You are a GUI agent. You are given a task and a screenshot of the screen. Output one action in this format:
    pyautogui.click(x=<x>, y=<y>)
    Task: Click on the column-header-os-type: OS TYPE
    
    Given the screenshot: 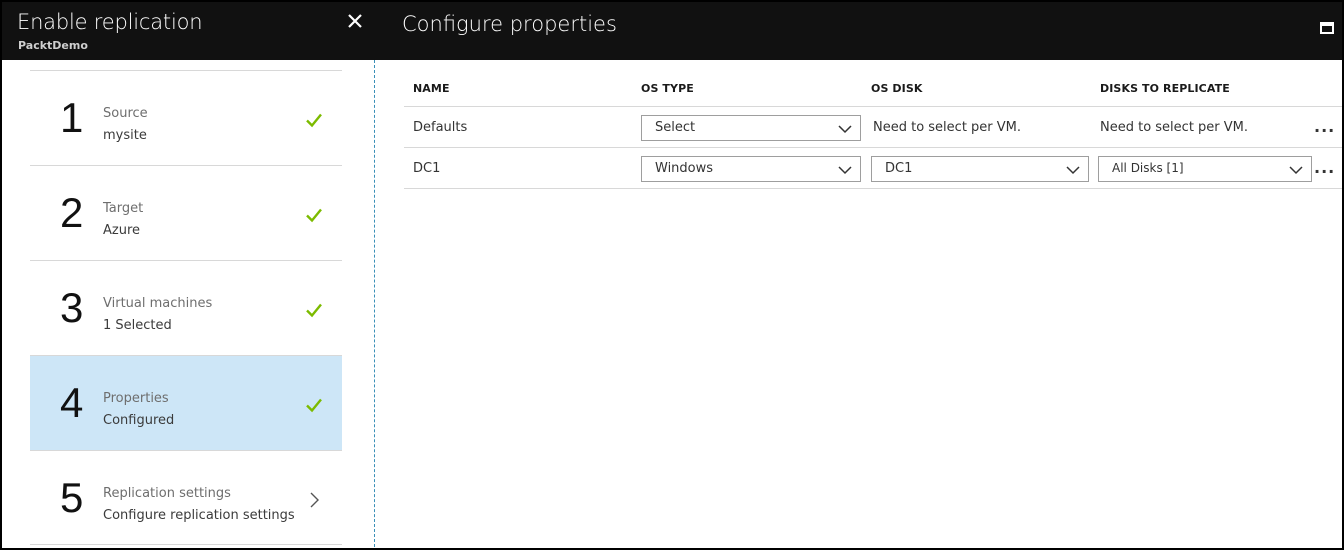 What is the action you would take?
    pyautogui.click(x=667, y=88)
    